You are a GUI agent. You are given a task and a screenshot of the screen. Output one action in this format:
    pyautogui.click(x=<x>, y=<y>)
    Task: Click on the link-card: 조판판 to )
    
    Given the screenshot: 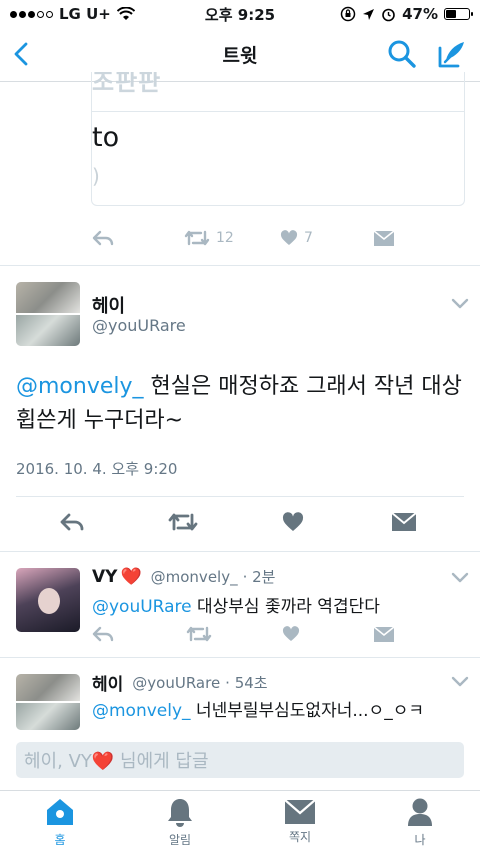 What is the action you would take?
    pyautogui.click(x=278, y=139)
    